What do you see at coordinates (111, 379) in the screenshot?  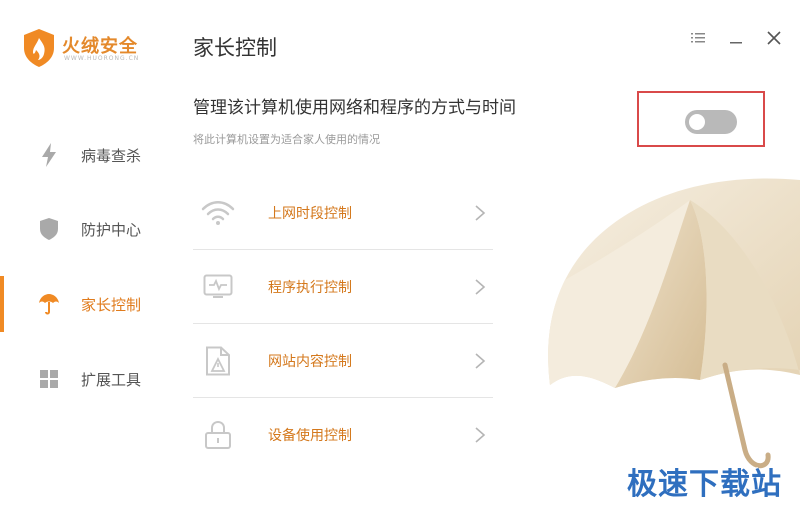 I see `sidebar-item-label: 扩展工具` at bounding box center [111, 379].